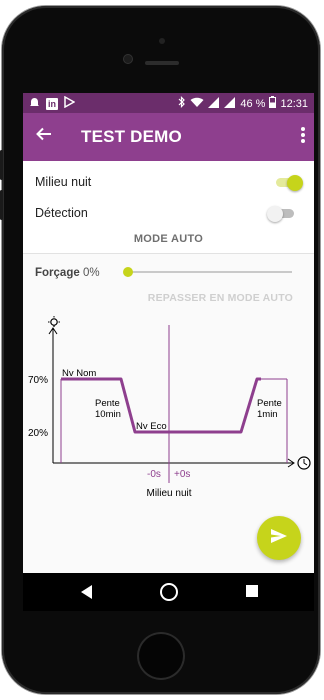  I want to click on more-vert-icon, so click(303, 137).